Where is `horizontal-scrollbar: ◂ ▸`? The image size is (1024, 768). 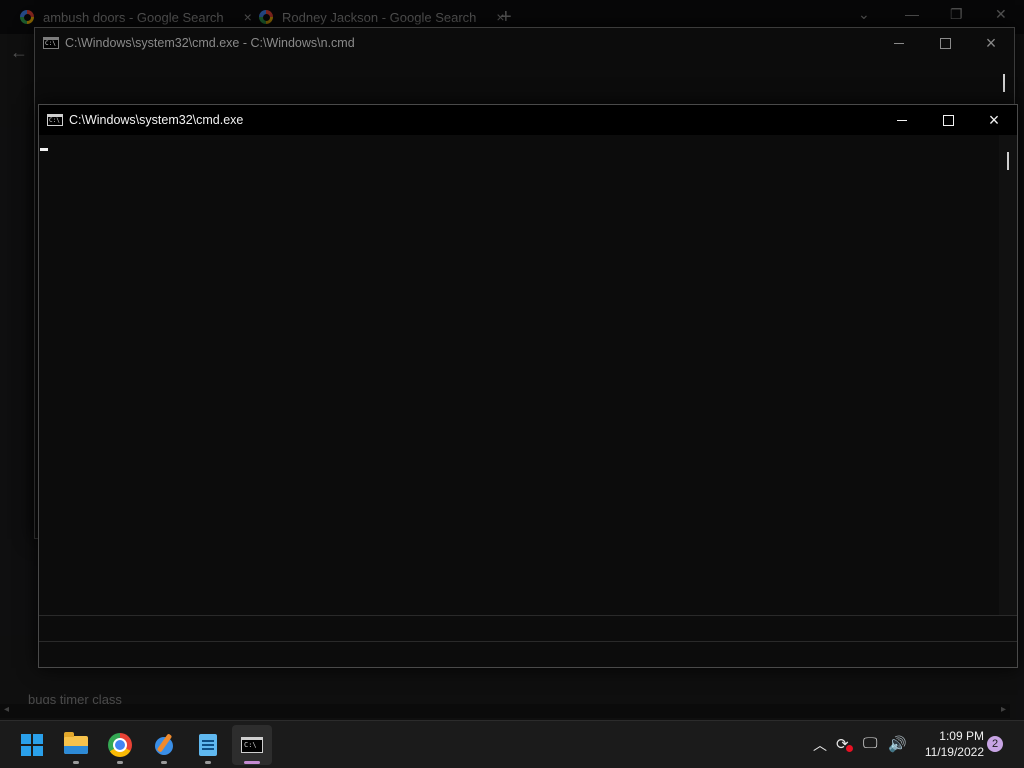 horizontal-scrollbar: ◂ ▸ is located at coordinates (505, 711).